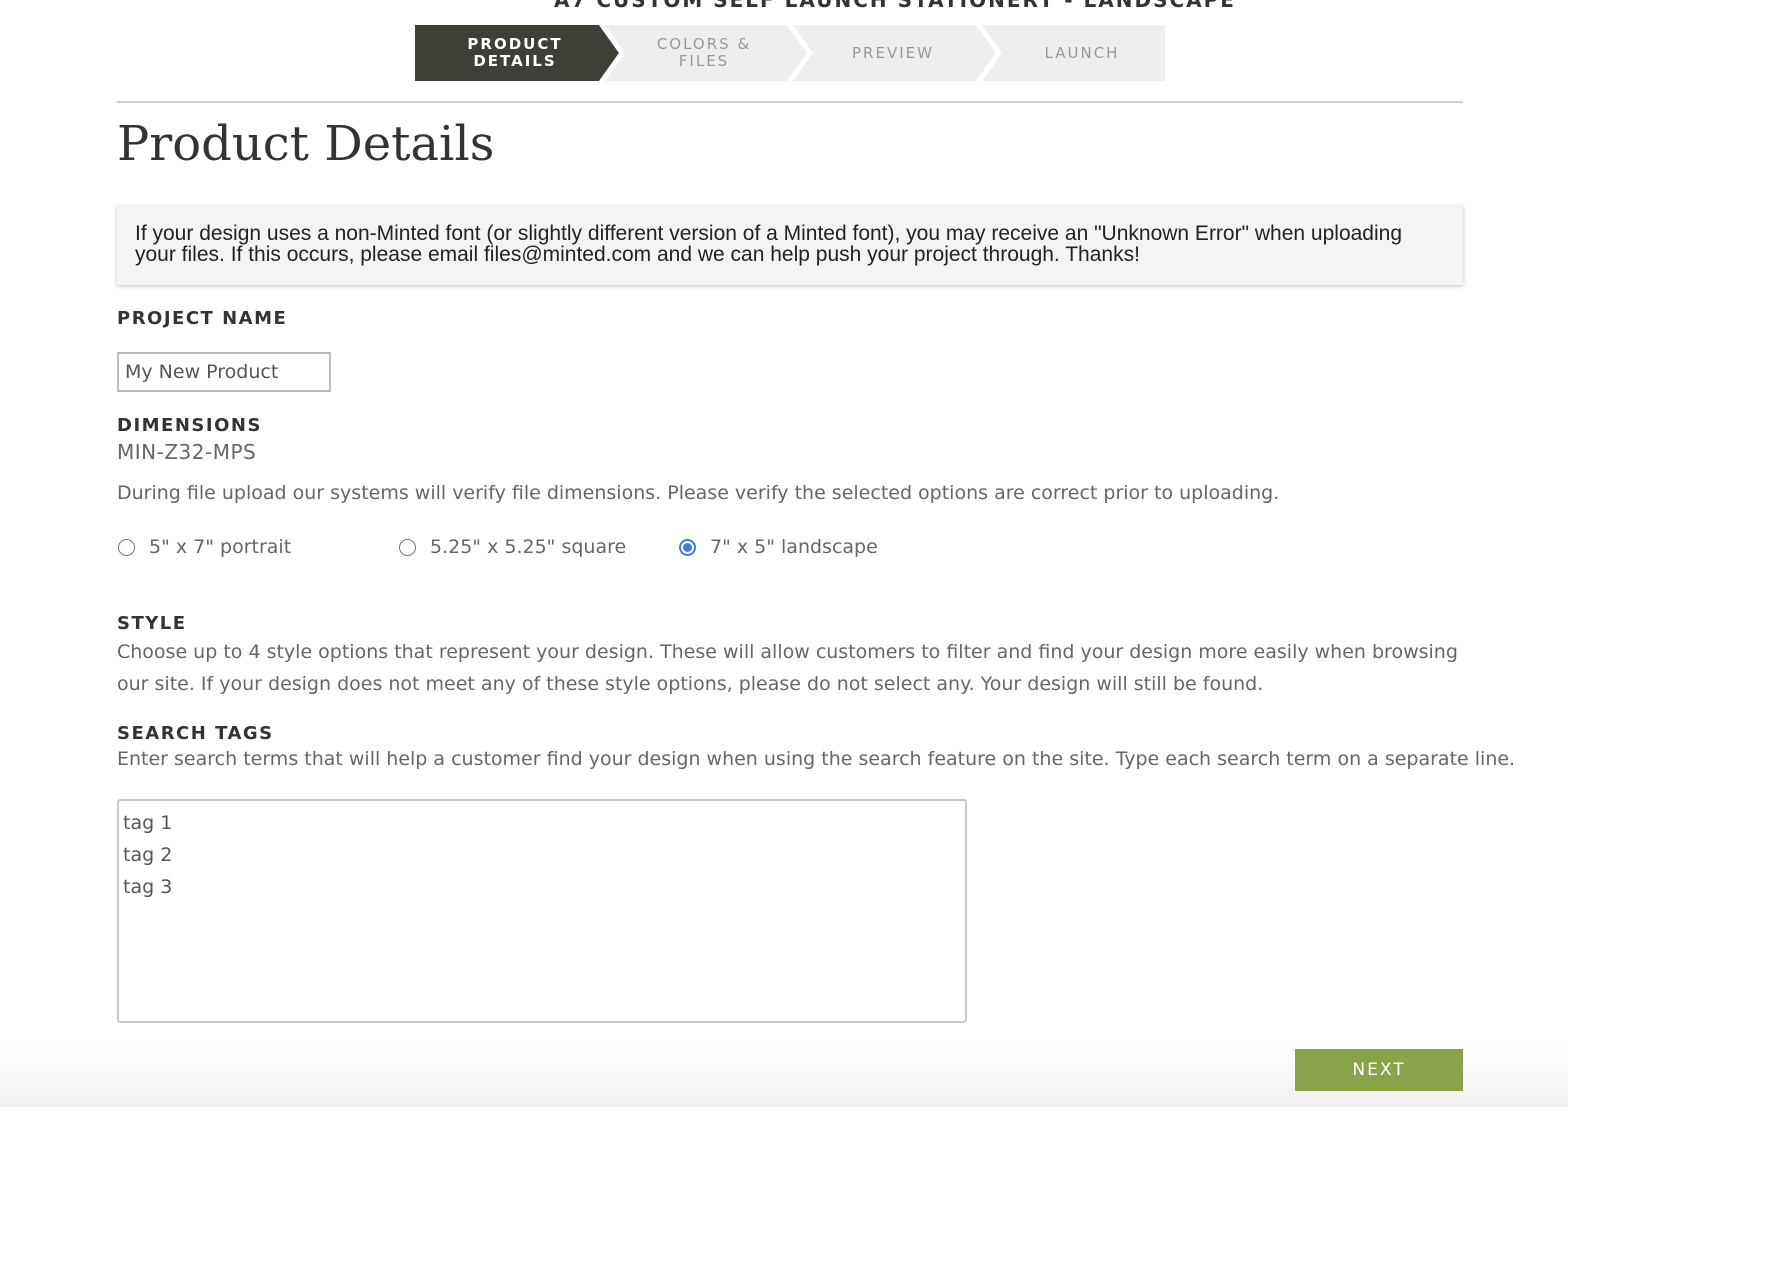  What do you see at coordinates (790, 102) in the screenshot?
I see `header-divider` at bounding box center [790, 102].